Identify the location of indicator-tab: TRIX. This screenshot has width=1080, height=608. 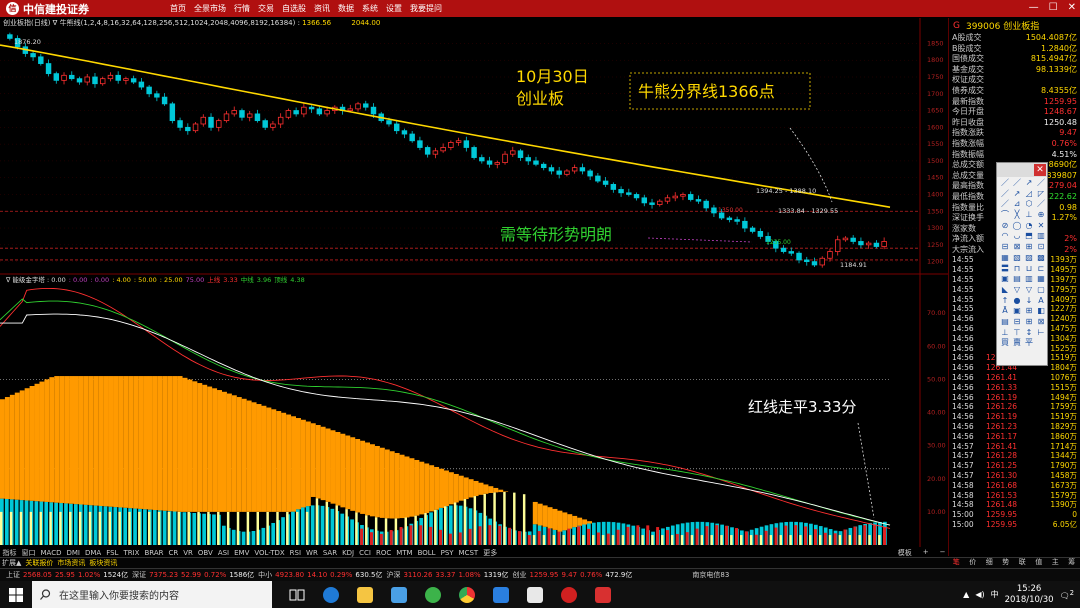
(131, 553).